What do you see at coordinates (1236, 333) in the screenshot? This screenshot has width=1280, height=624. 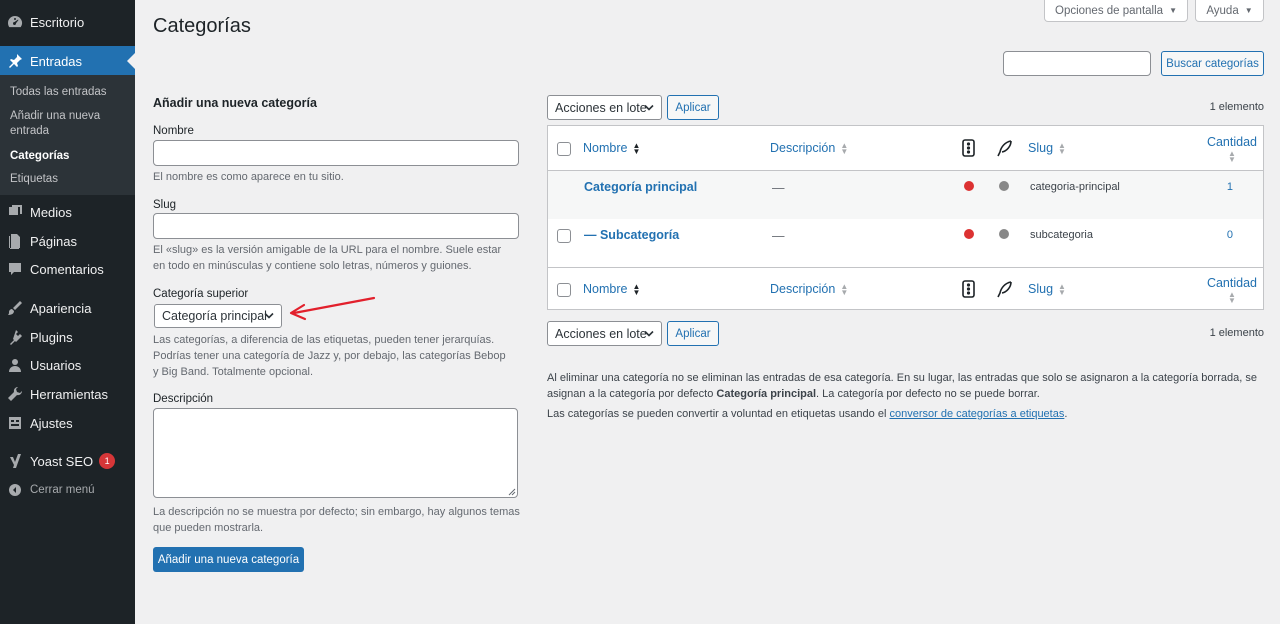 I see `items-count-bottom: 1 elemento` at bounding box center [1236, 333].